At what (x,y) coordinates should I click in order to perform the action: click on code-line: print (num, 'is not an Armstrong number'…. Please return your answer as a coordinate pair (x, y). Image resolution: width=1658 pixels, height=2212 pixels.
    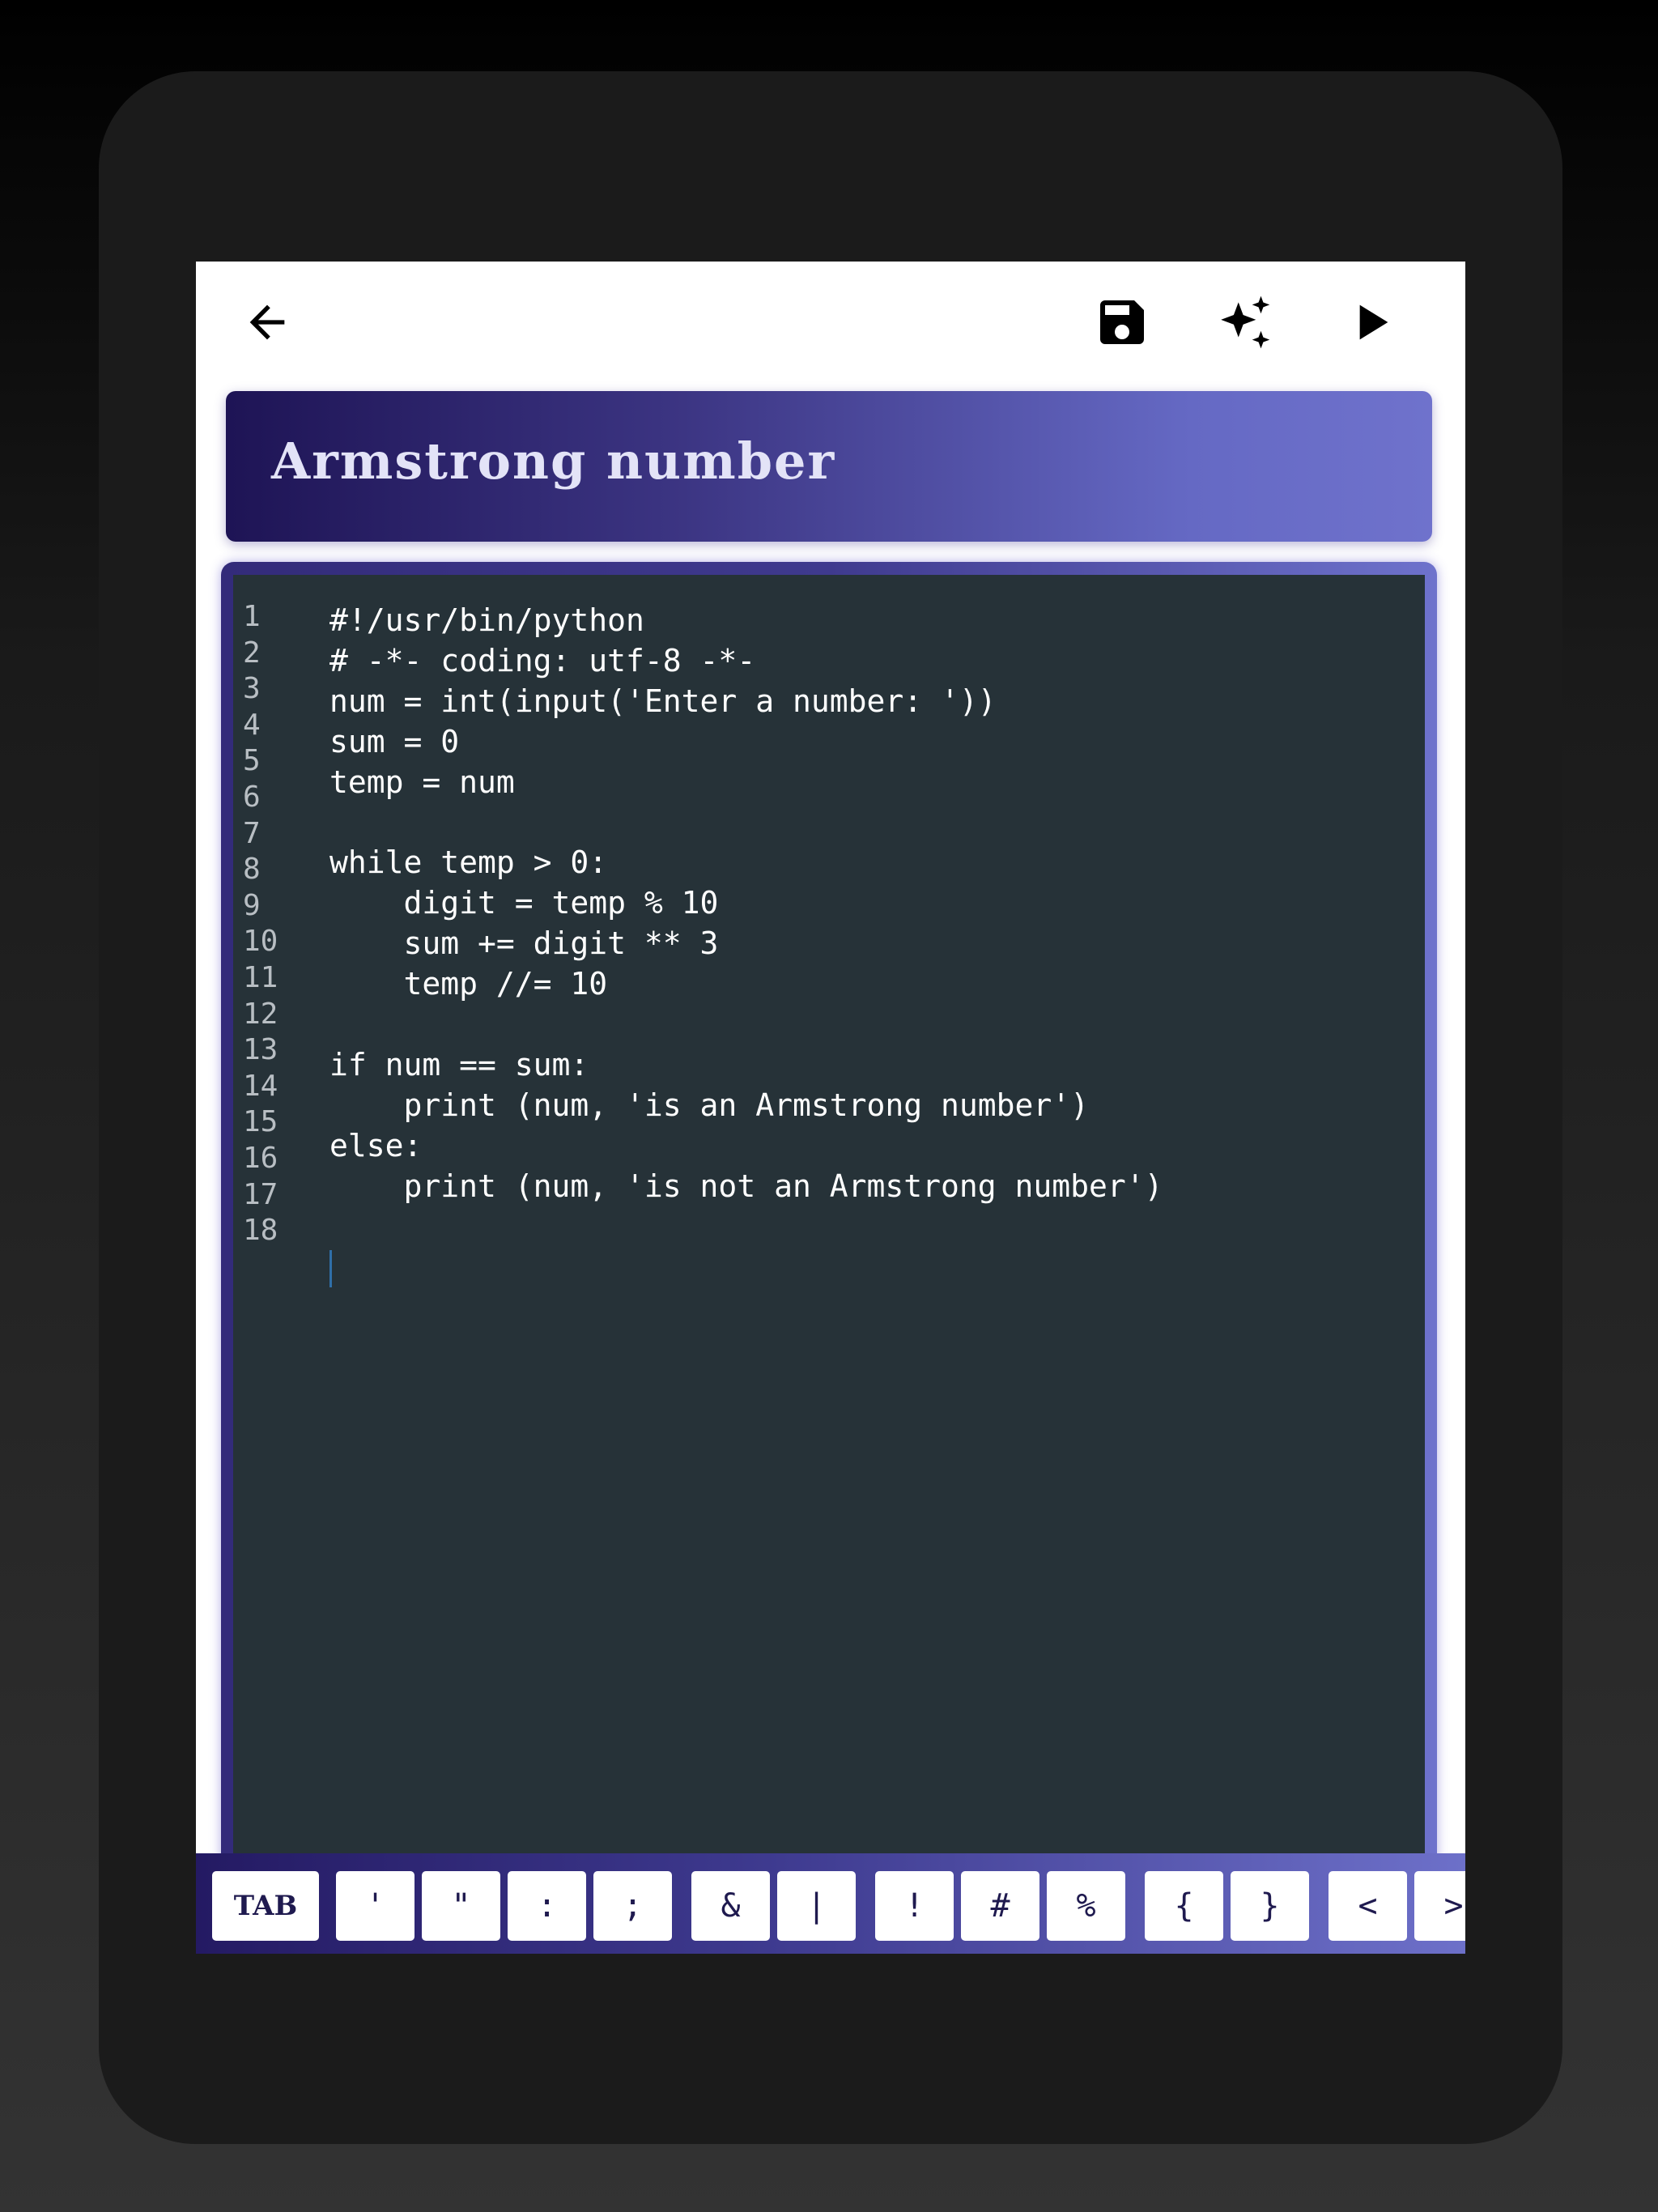
    Looking at the image, I should click on (746, 1186).